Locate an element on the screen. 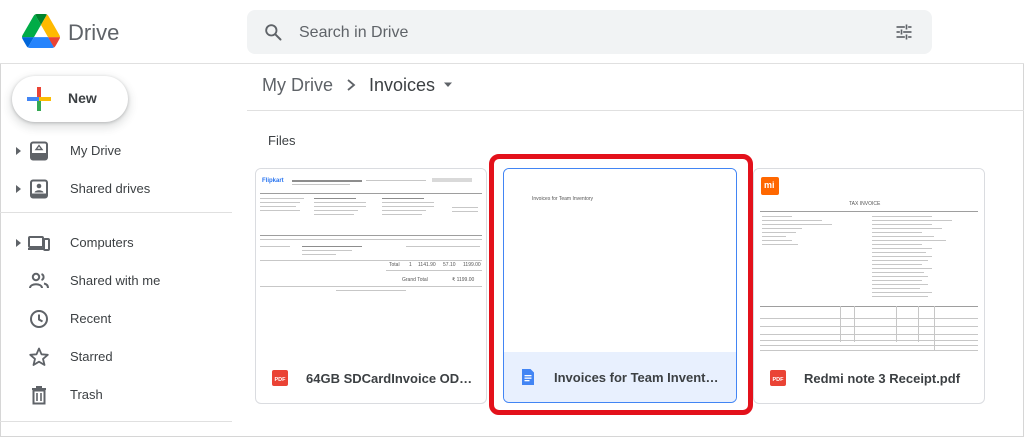 The height and width of the screenshot is (437, 1024). grand-total-label: Grand Total is located at coordinates (415, 280).